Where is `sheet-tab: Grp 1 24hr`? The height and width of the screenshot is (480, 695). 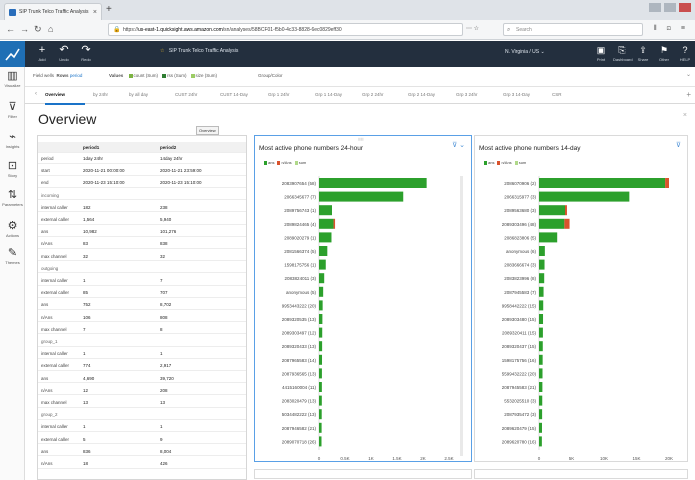
sheet-tab: Grp 1 24hr is located at coordinates (279, 94).